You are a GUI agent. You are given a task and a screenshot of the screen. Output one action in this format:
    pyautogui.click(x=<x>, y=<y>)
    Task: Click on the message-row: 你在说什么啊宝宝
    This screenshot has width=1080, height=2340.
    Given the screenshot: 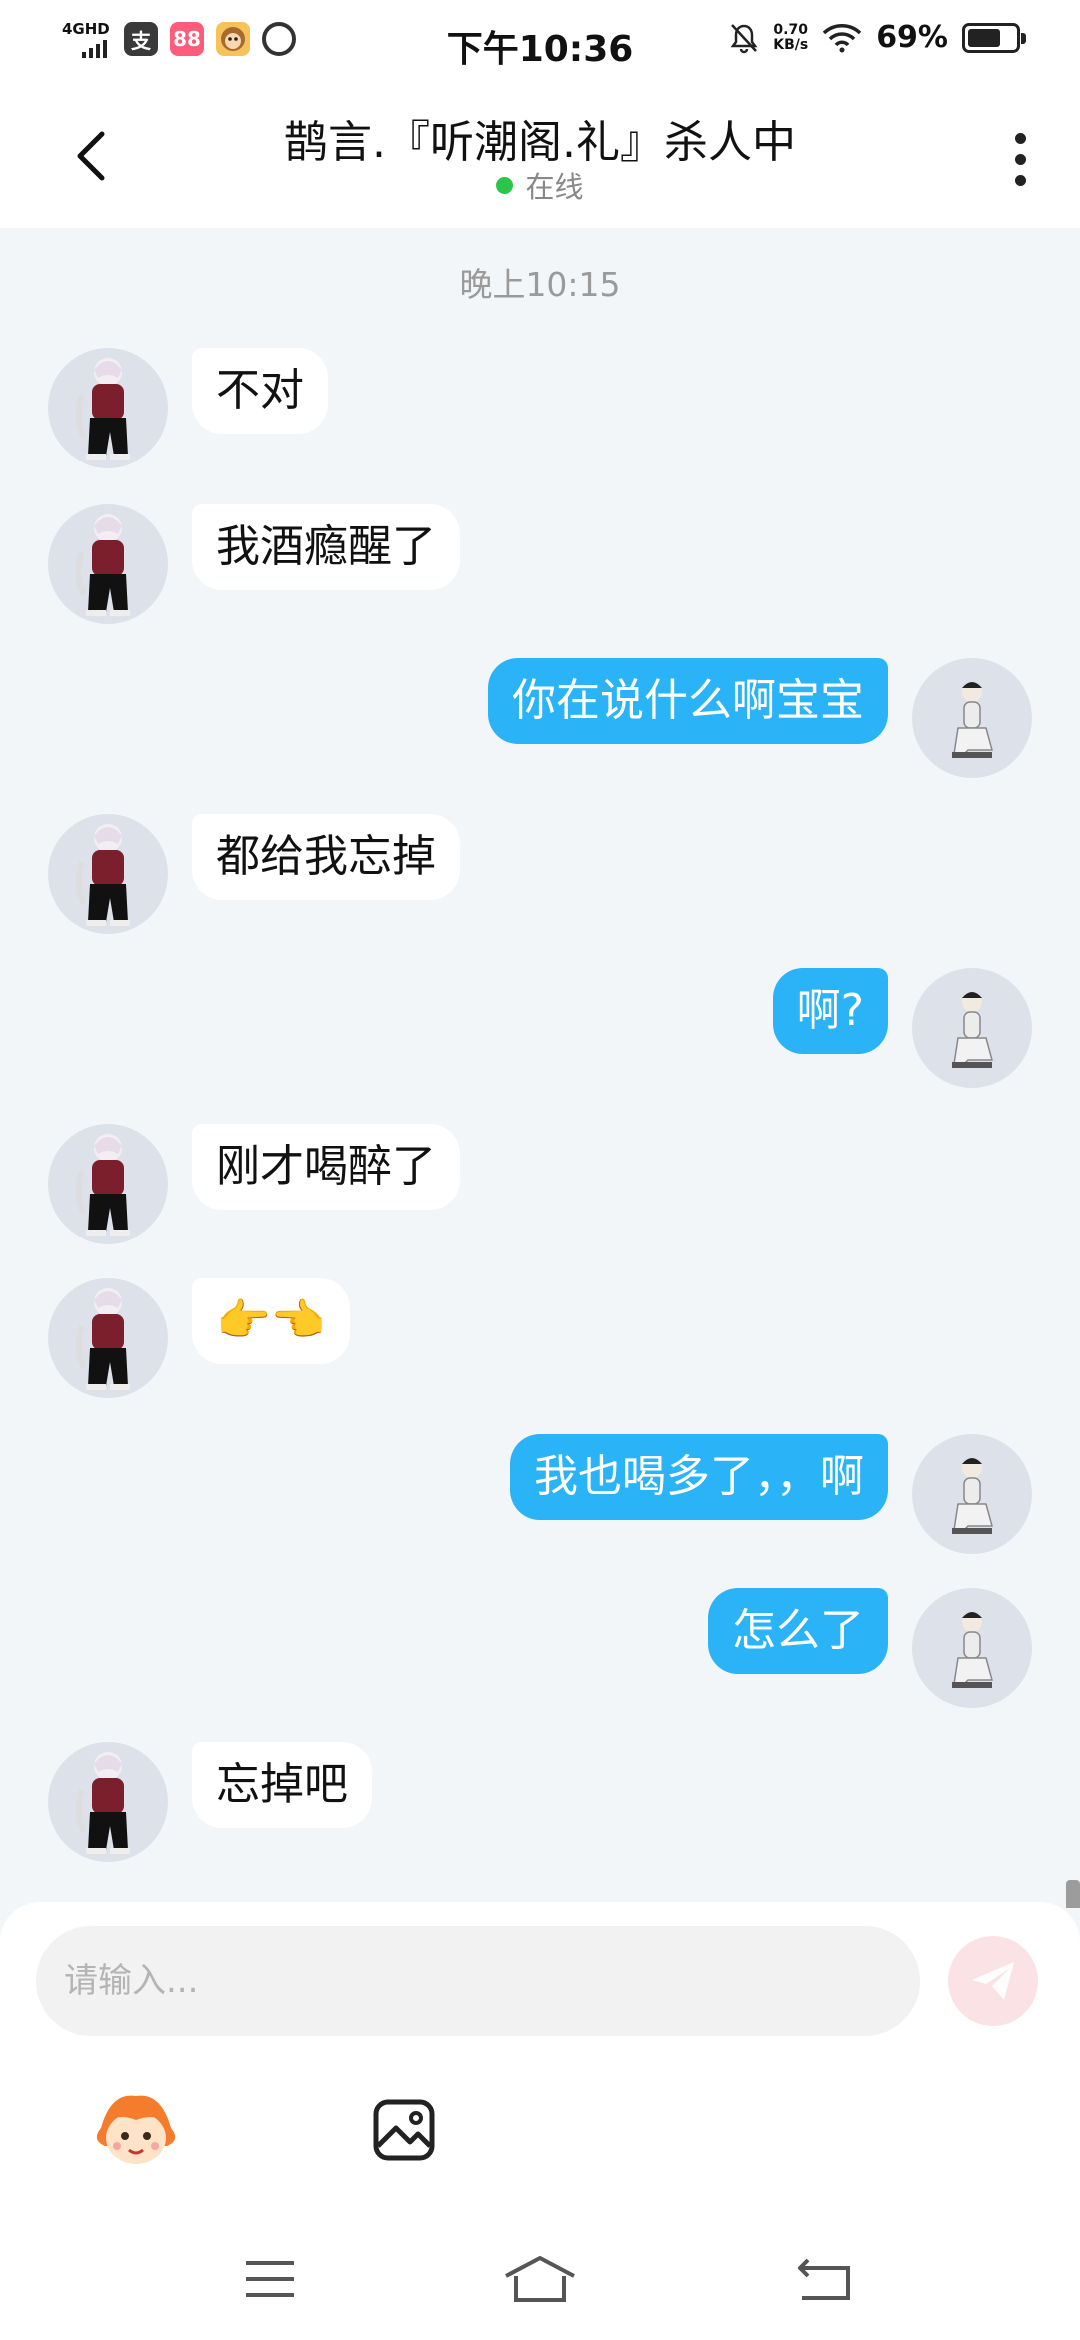 What is the action you would take?
    pyautogui.click(x=540, y=720)
    